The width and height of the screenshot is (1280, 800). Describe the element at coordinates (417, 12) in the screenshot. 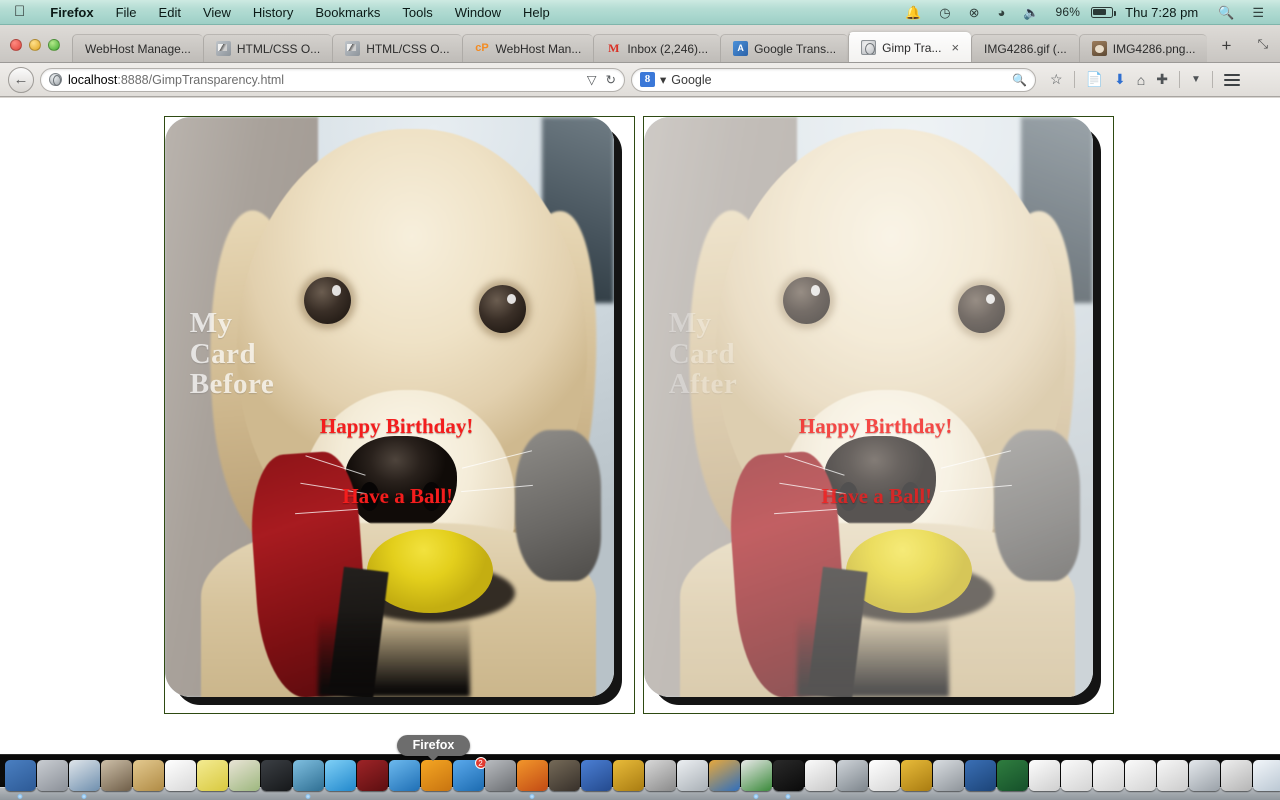

I see `menu-item-tools: Tools` at that location.